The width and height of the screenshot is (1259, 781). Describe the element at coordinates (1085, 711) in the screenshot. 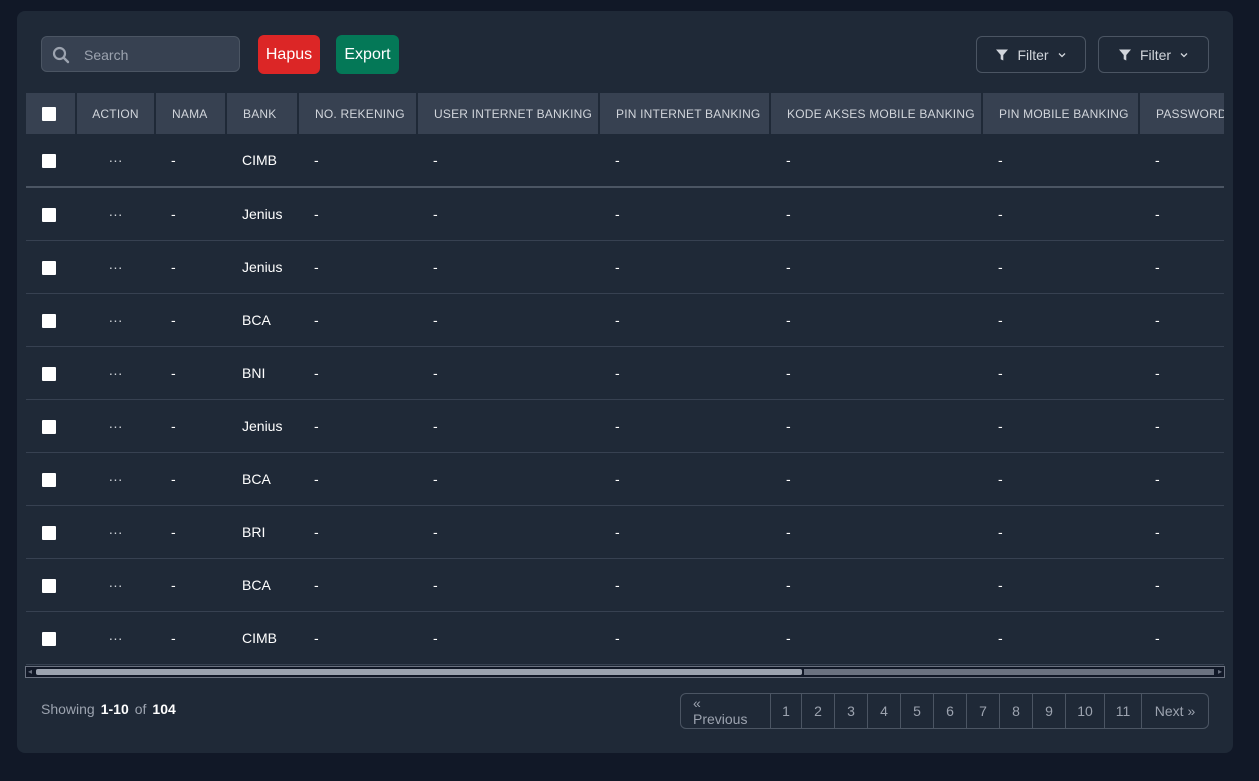

I see `page-button: 10` at that location.